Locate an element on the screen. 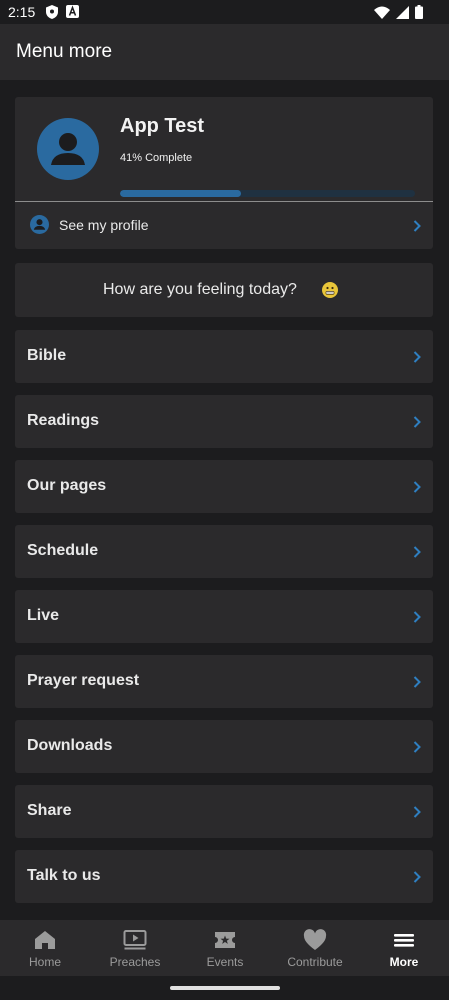 The height and width of the screenshot is (1000, 449). see-profile-label: See my profile is located at coordinates (104, 225).